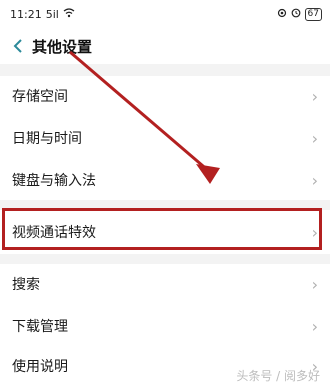  What do you see at coordinates (40, 327) in the screenshot?
I see `settings-item-label: 下载管理` at bounding box center [40, 327].